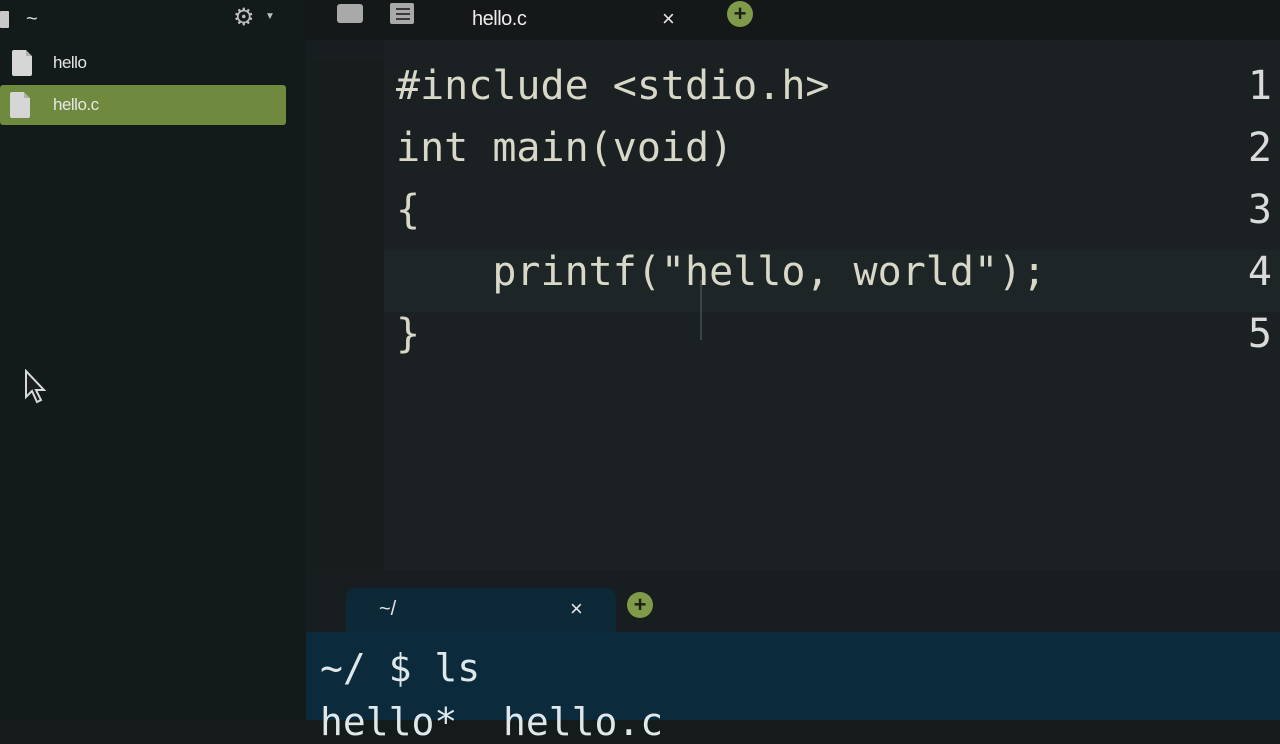  I want to click on home-folder-icon, so click(4, 19).